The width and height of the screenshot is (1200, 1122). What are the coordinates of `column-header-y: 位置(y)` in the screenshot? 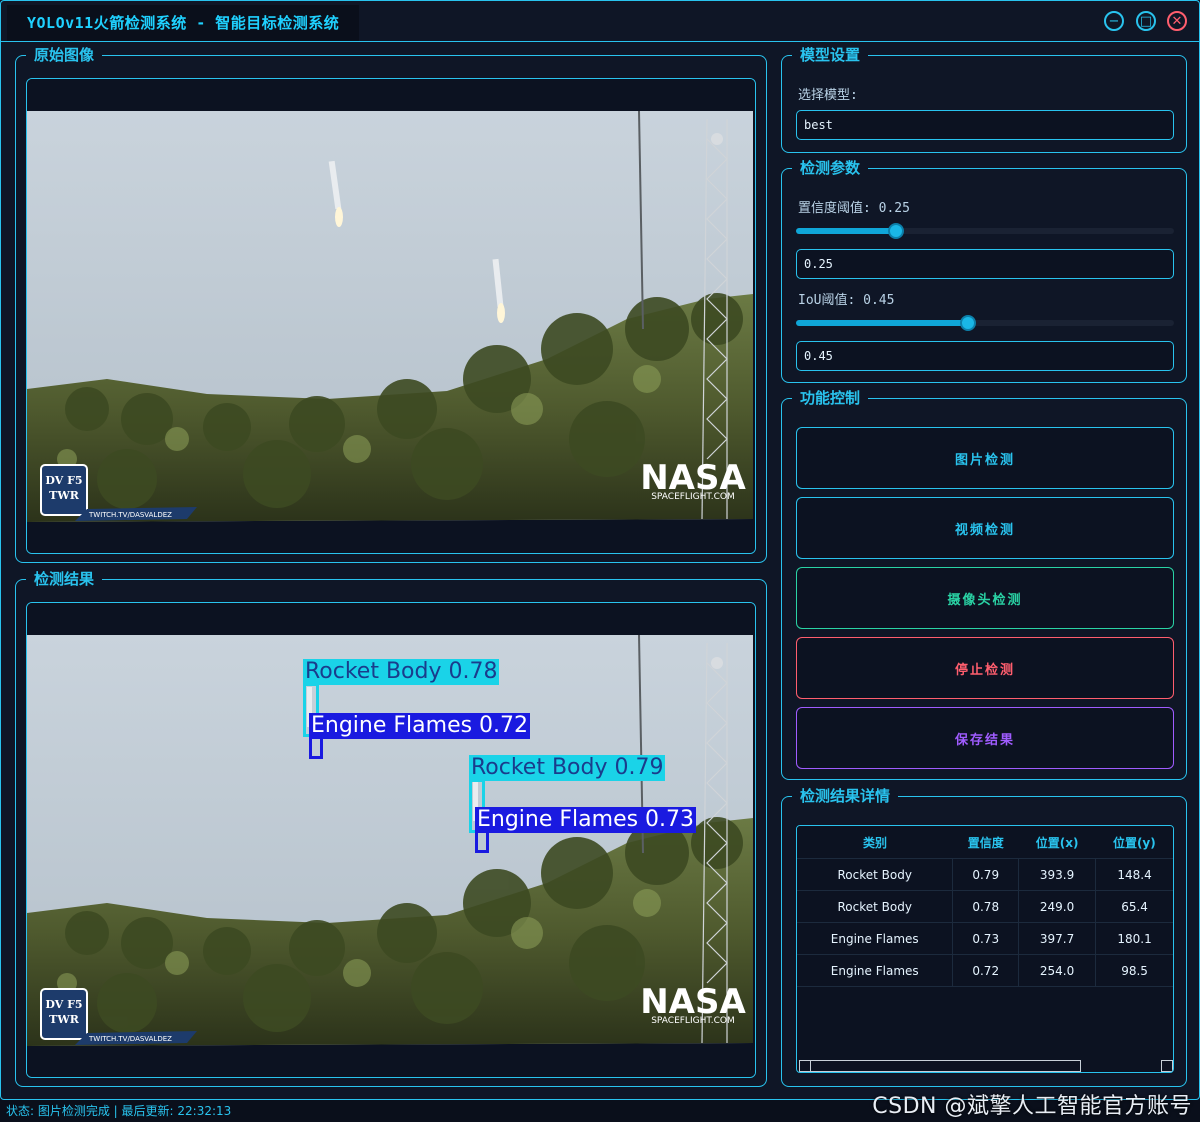 It's located at (1134, 842).